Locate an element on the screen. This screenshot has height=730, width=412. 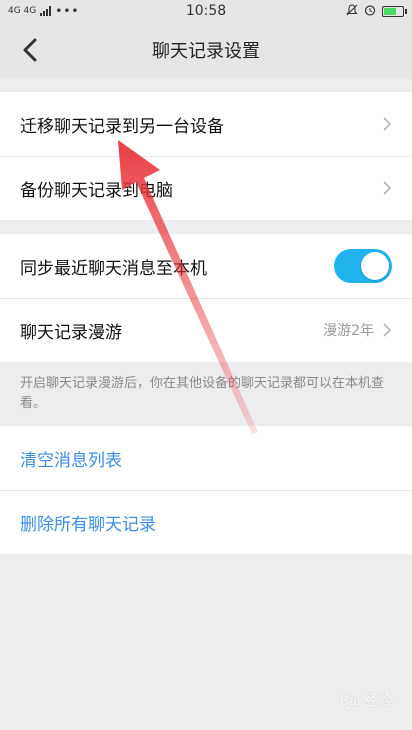
more-dots-icon: ••• is located at coordinates (67, 11).